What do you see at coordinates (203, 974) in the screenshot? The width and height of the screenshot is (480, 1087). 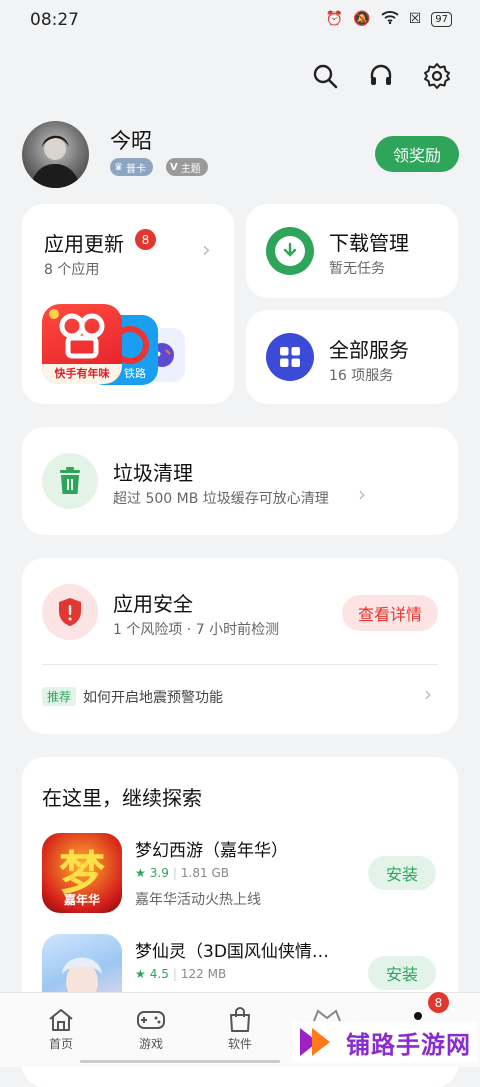 I see `app-size: 122 MB` at bounding box center [203, 974].